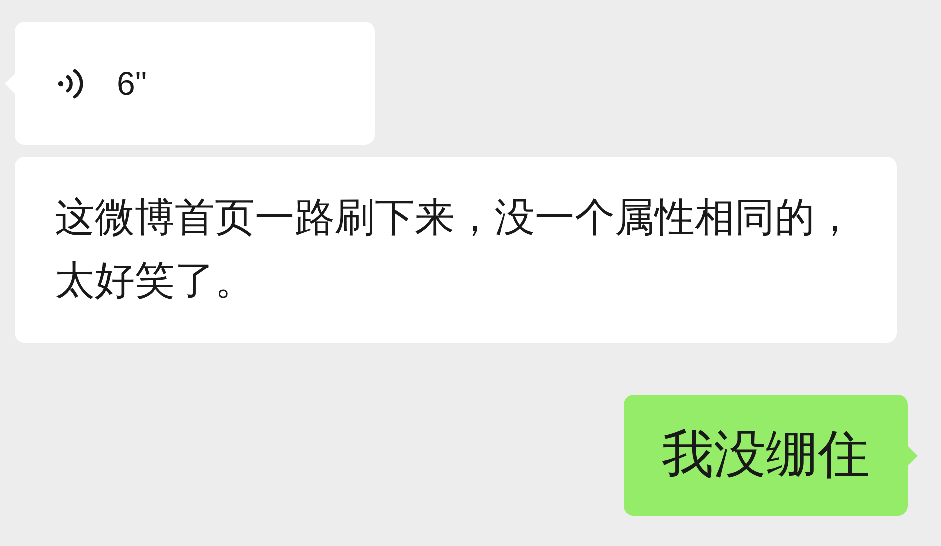 This screenshot has width=941, height=546. What do you see at coordinates (766, 455) in the screenshot?
I see `message-text: 我没绷住` at bounding box center [766, 455].